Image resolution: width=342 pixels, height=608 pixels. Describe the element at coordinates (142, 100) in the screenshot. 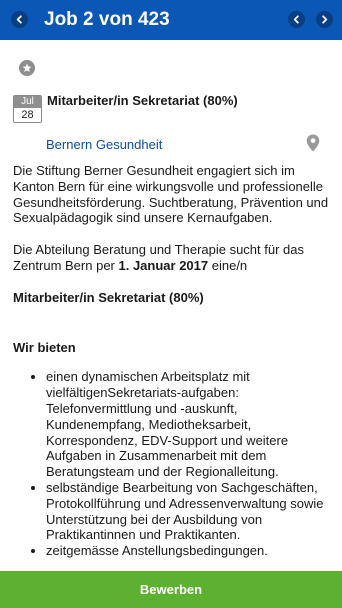

I see `job-title: Mitarbeiter/in Sekretariat (80%)` at that location.